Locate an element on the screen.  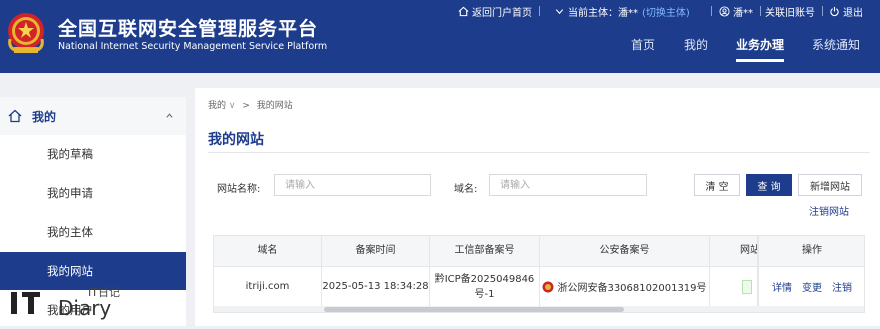
table-header-website: 网站 is located at coordinates (734, 251).